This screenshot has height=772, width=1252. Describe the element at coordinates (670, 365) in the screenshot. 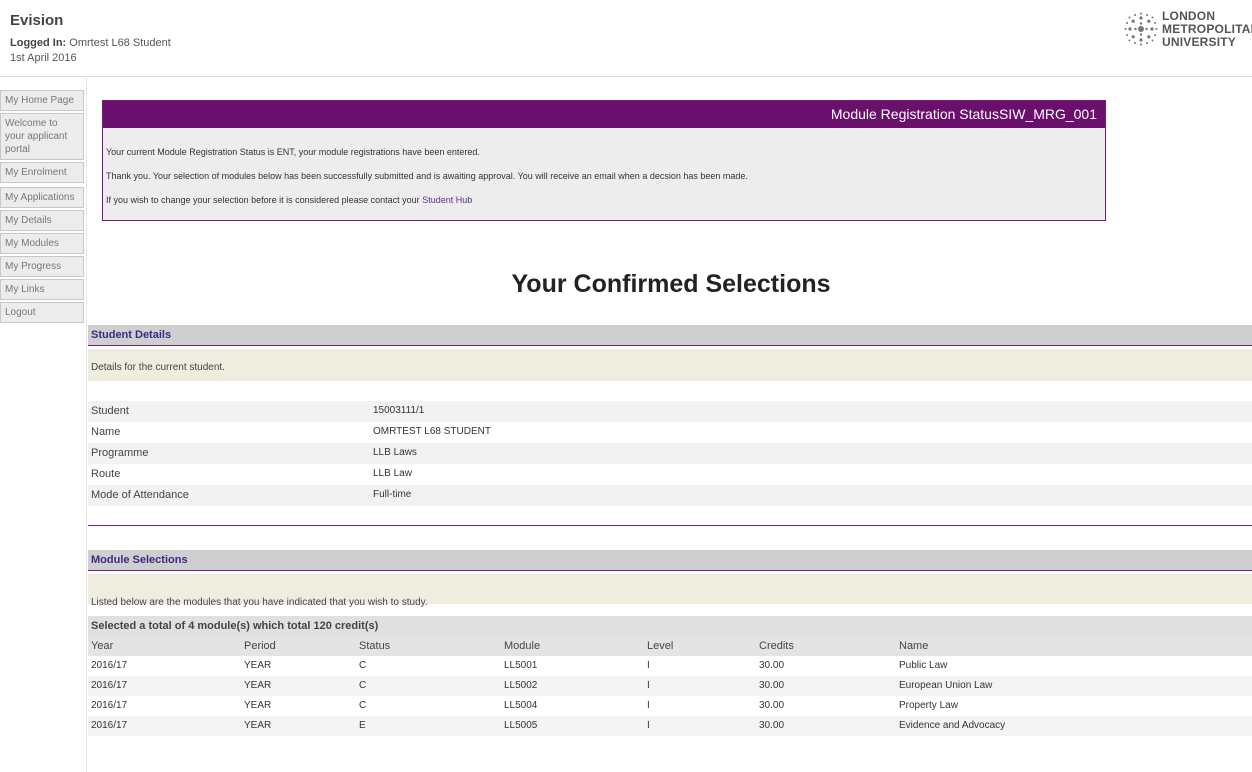

I see `student-details-description: Details for the current student.` at that location.